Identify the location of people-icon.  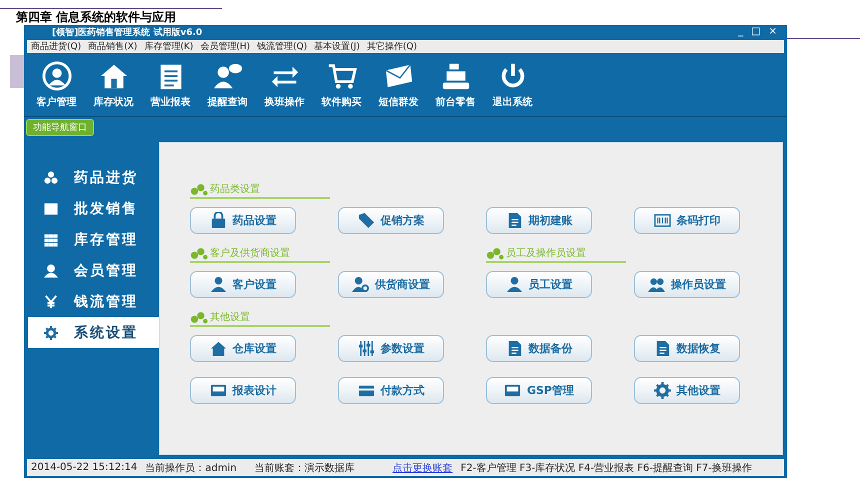
(656, 284).